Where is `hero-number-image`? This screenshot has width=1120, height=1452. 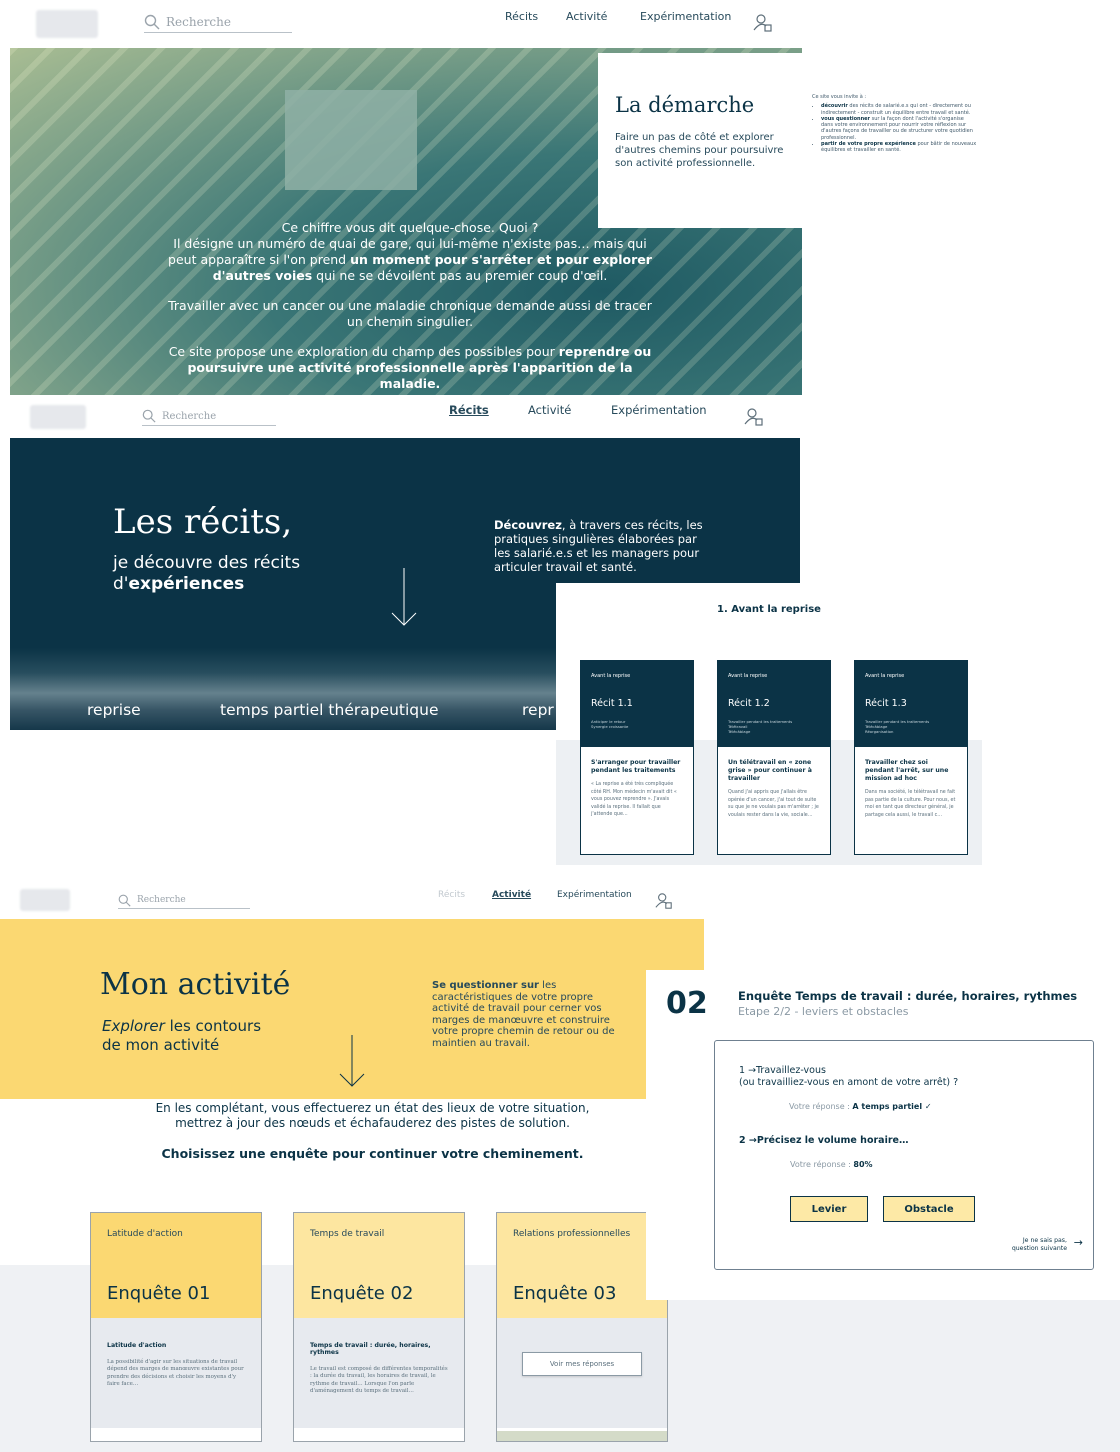
hero-number-image is located at coordinates (351, 140).